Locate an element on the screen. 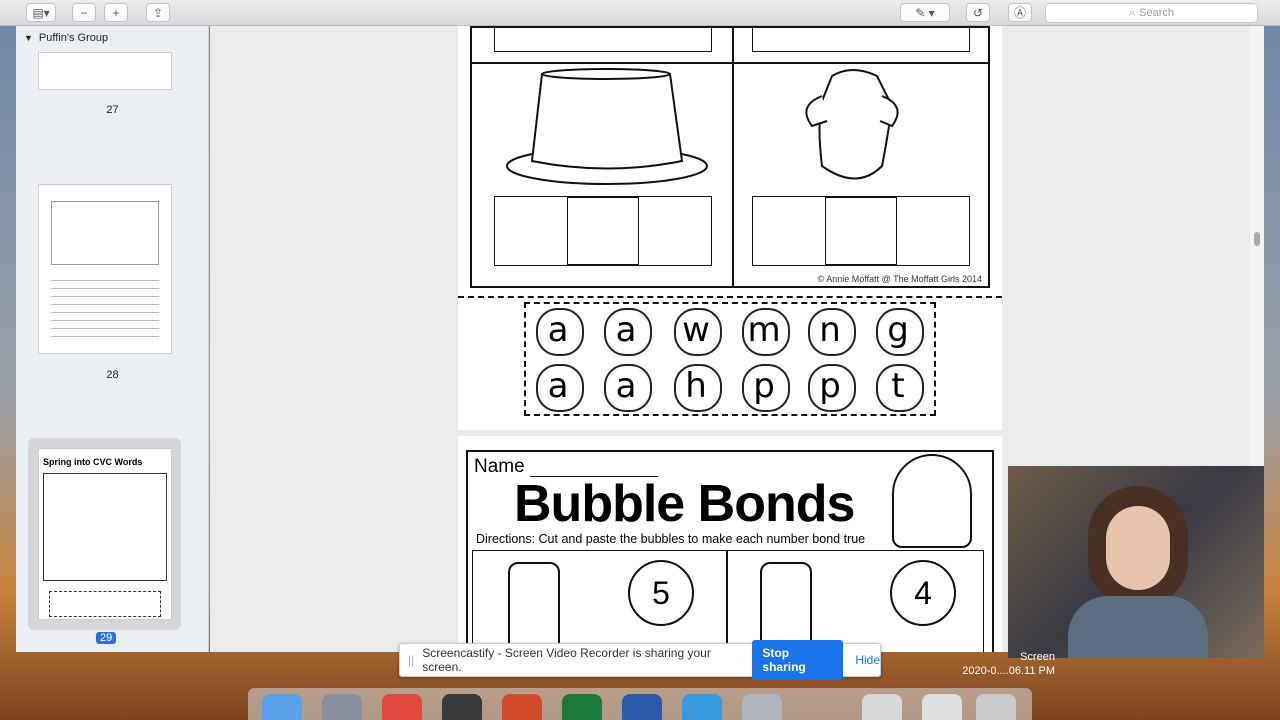  letter-card: w is located at coordinates (696, 331).